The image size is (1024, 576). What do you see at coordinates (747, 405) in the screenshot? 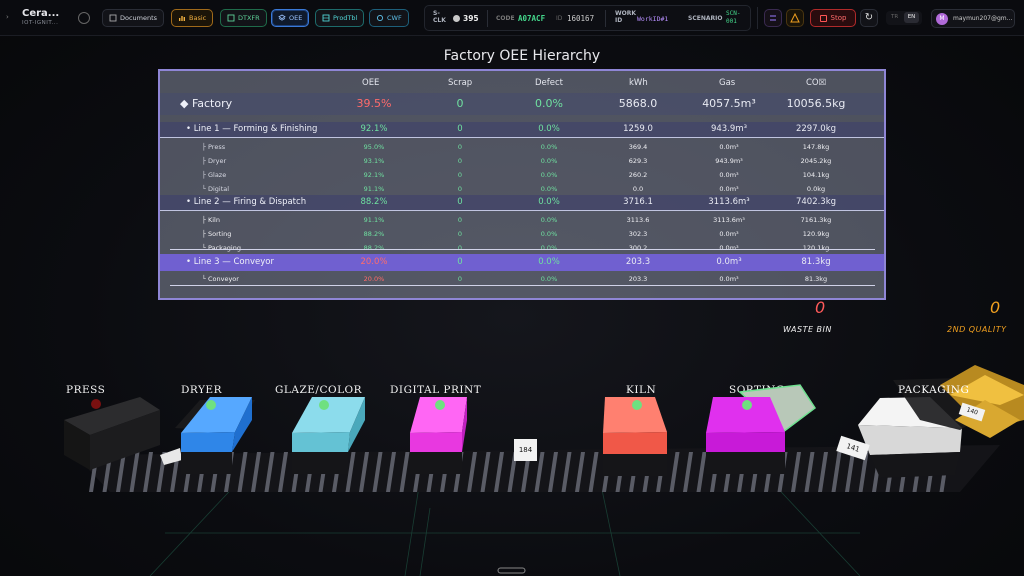
I see `sorting-status-indicator` at bounding box center [747, 405].